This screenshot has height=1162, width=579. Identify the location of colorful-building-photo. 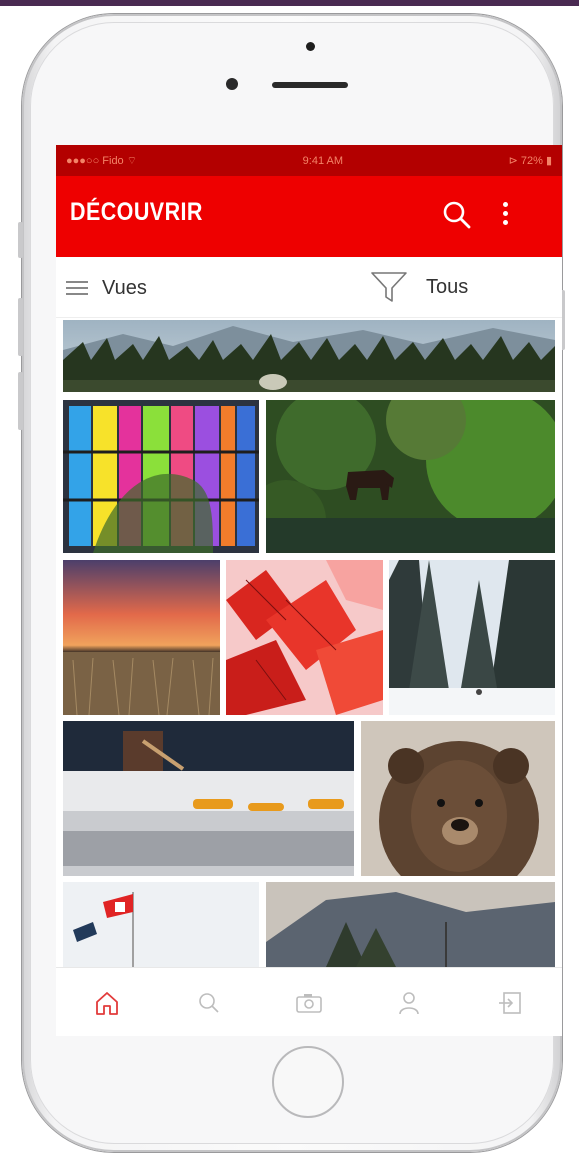
(161, 476).